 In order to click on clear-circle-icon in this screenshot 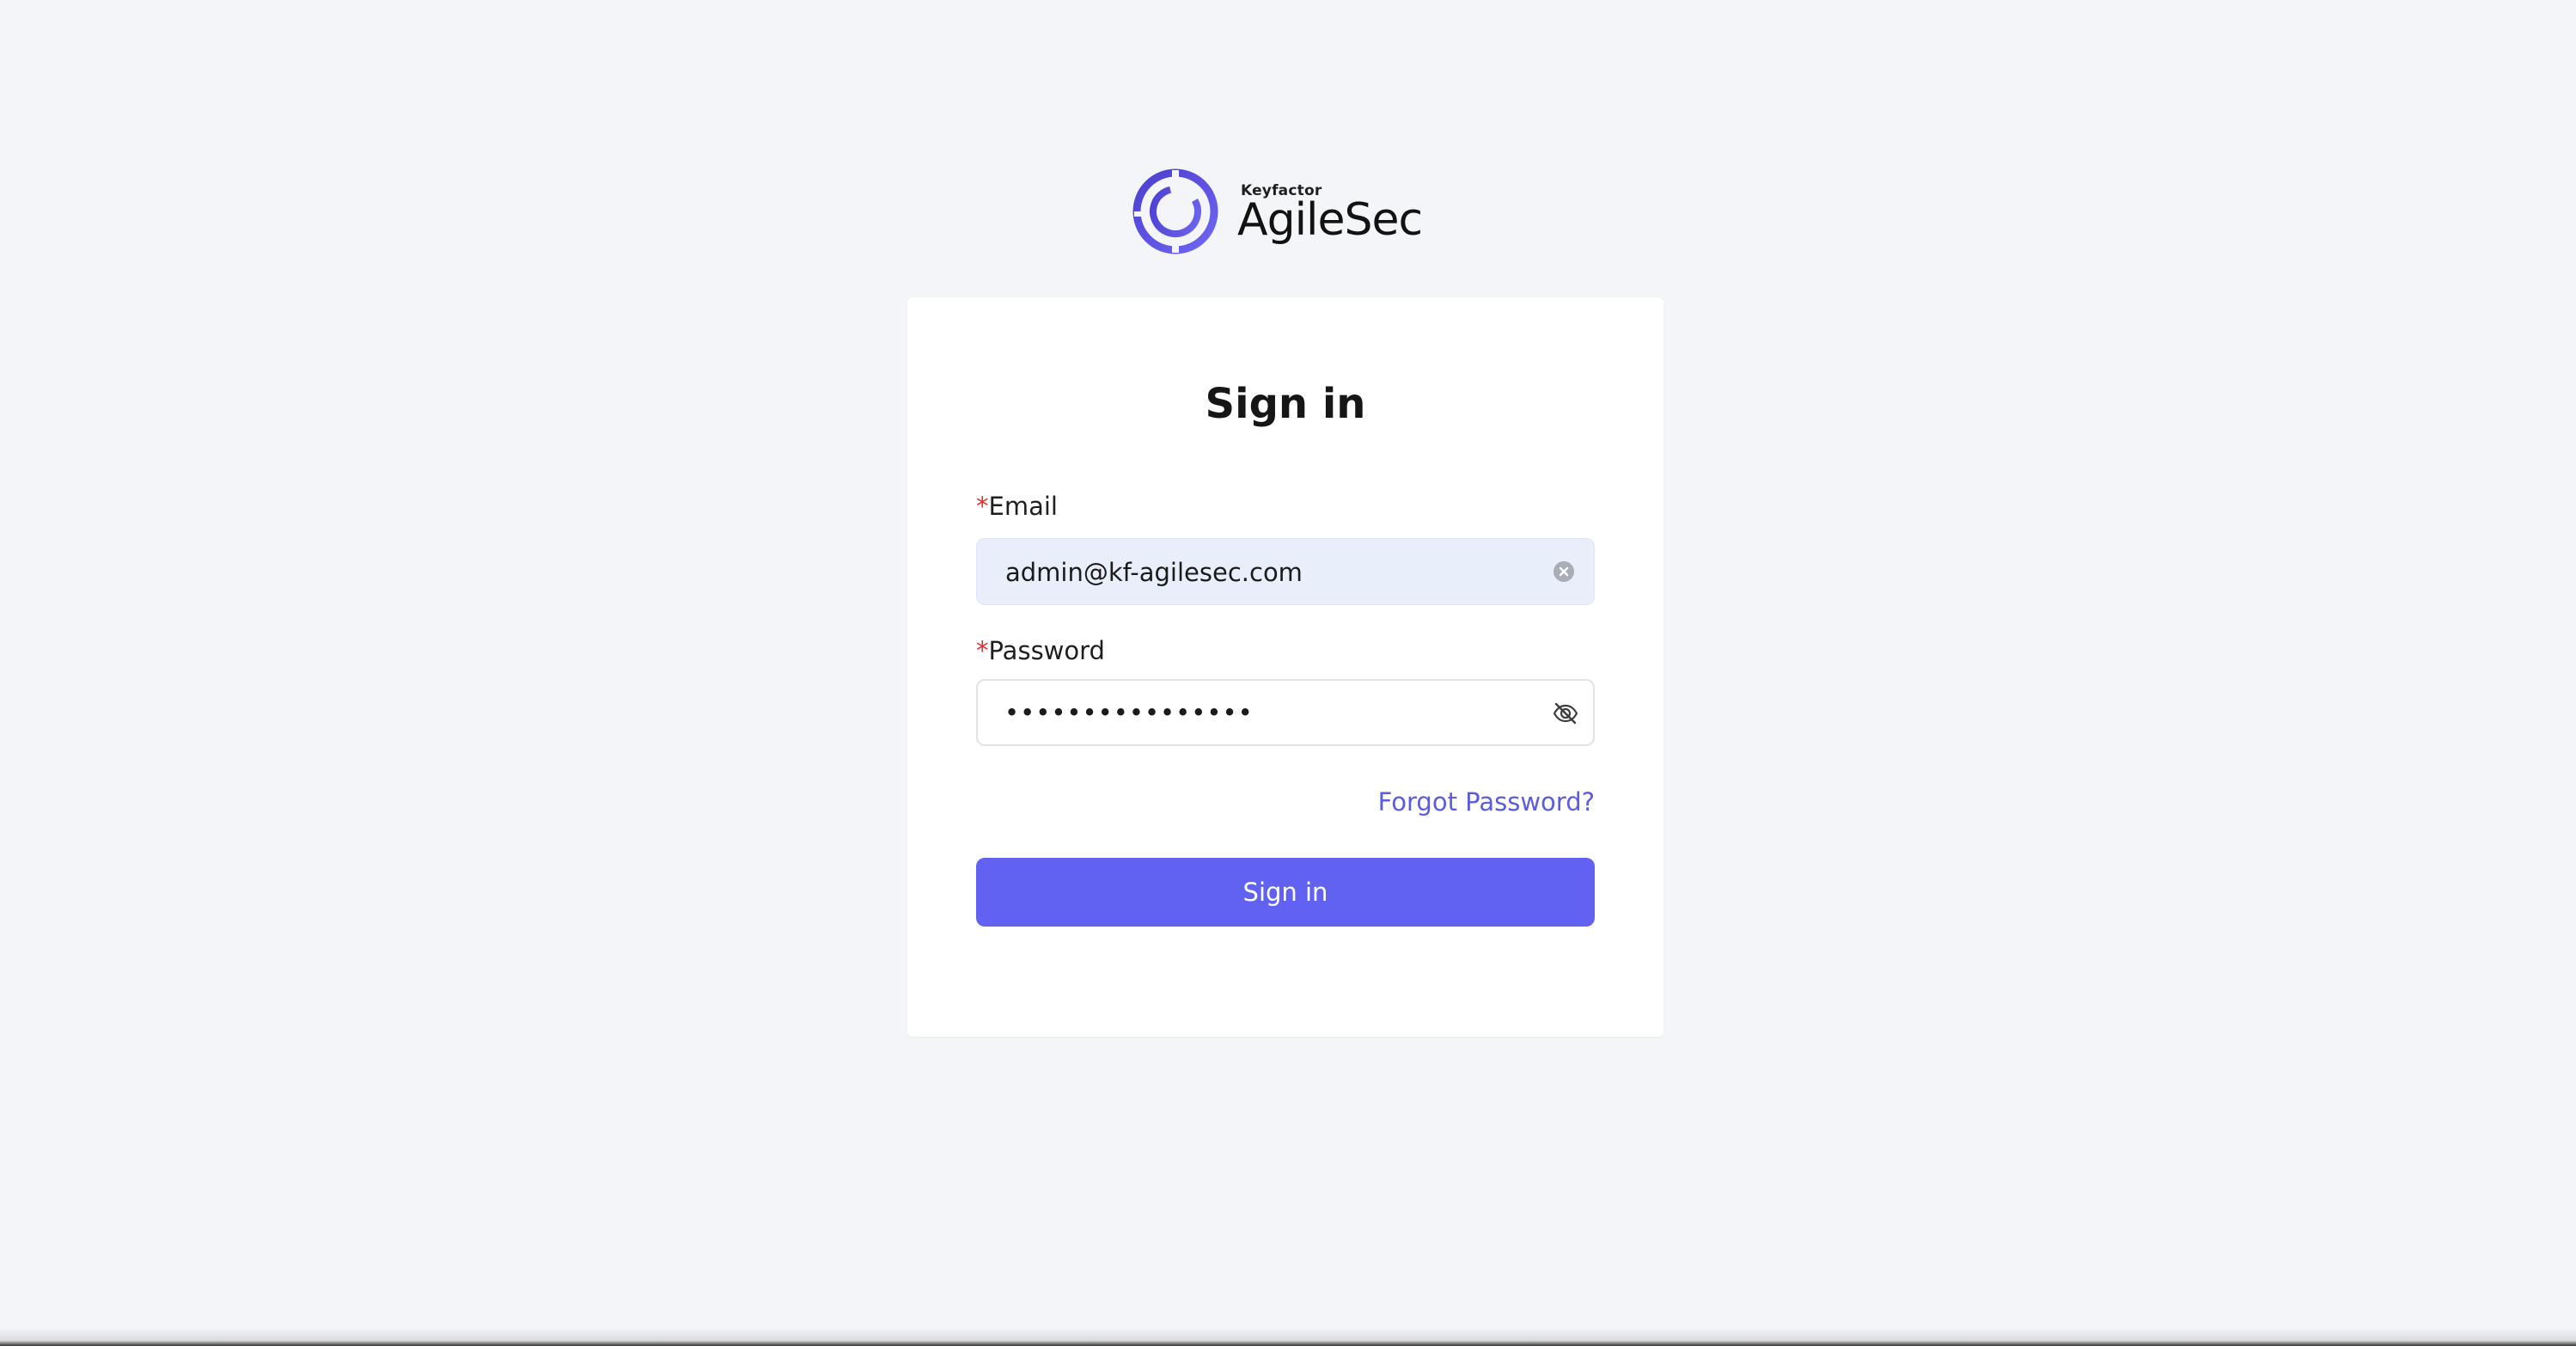, I will do `click(1564, 571)`.